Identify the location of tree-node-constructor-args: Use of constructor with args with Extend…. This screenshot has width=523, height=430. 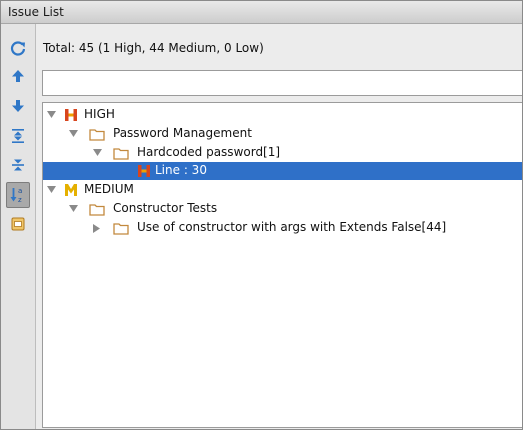
(282, 228).